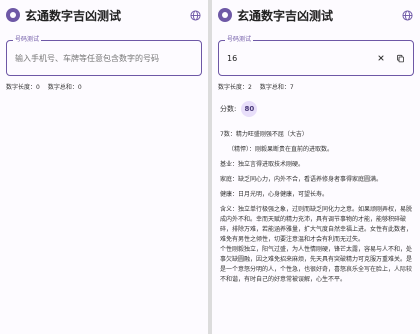 This screenshot has height=334, width=420. I want to click on meaning-line: 是一个意怒分明的人，个性急，也很好奇，喜怒哀乐全写在脸上，人际较, so click(316, 269).